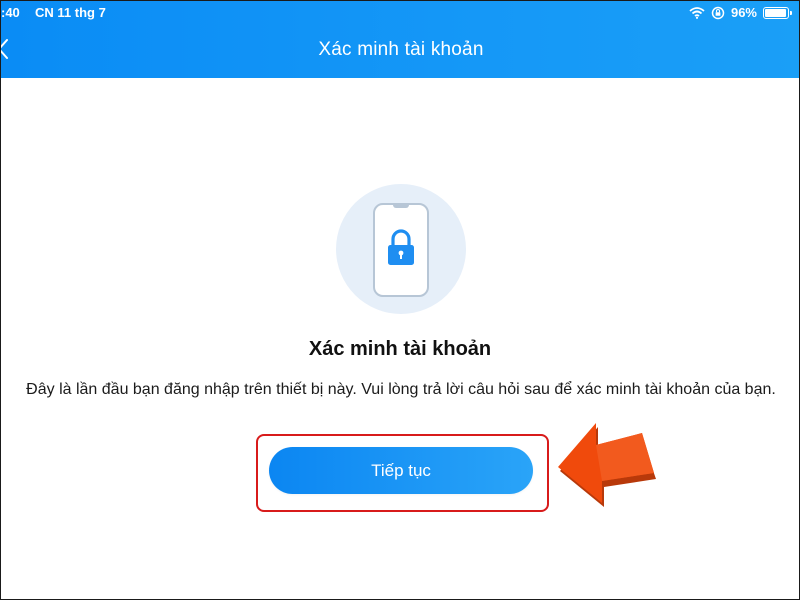 The height and width of the screenshot is (600, 800). I want to click on continue-button: Tiếp tục, so click(401, 470).